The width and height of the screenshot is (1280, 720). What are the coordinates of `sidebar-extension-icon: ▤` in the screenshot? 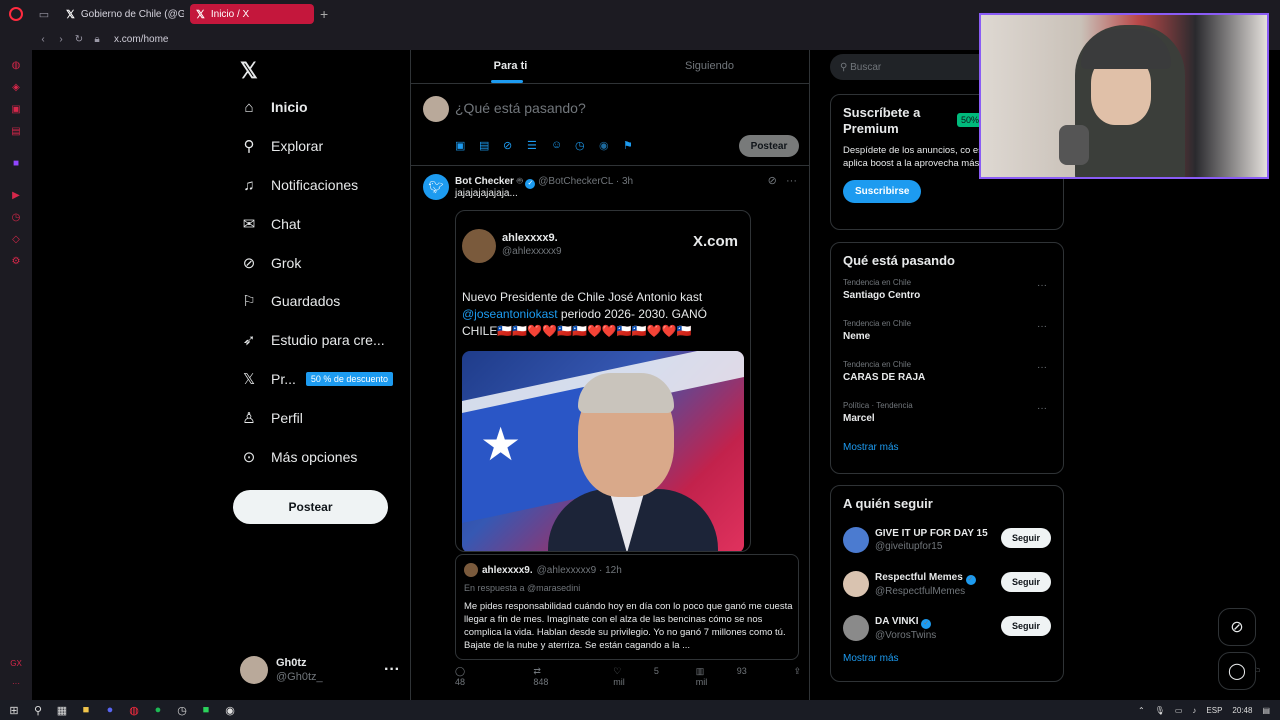 It's located at (16, 131).